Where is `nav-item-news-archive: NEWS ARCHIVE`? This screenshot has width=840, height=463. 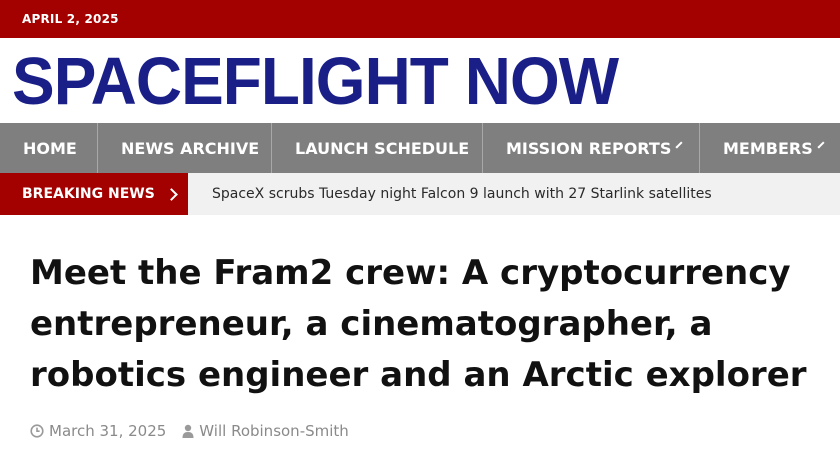
nav-item-news-archive: NEWS ARCHIVE is located at coordinates (185, 148).